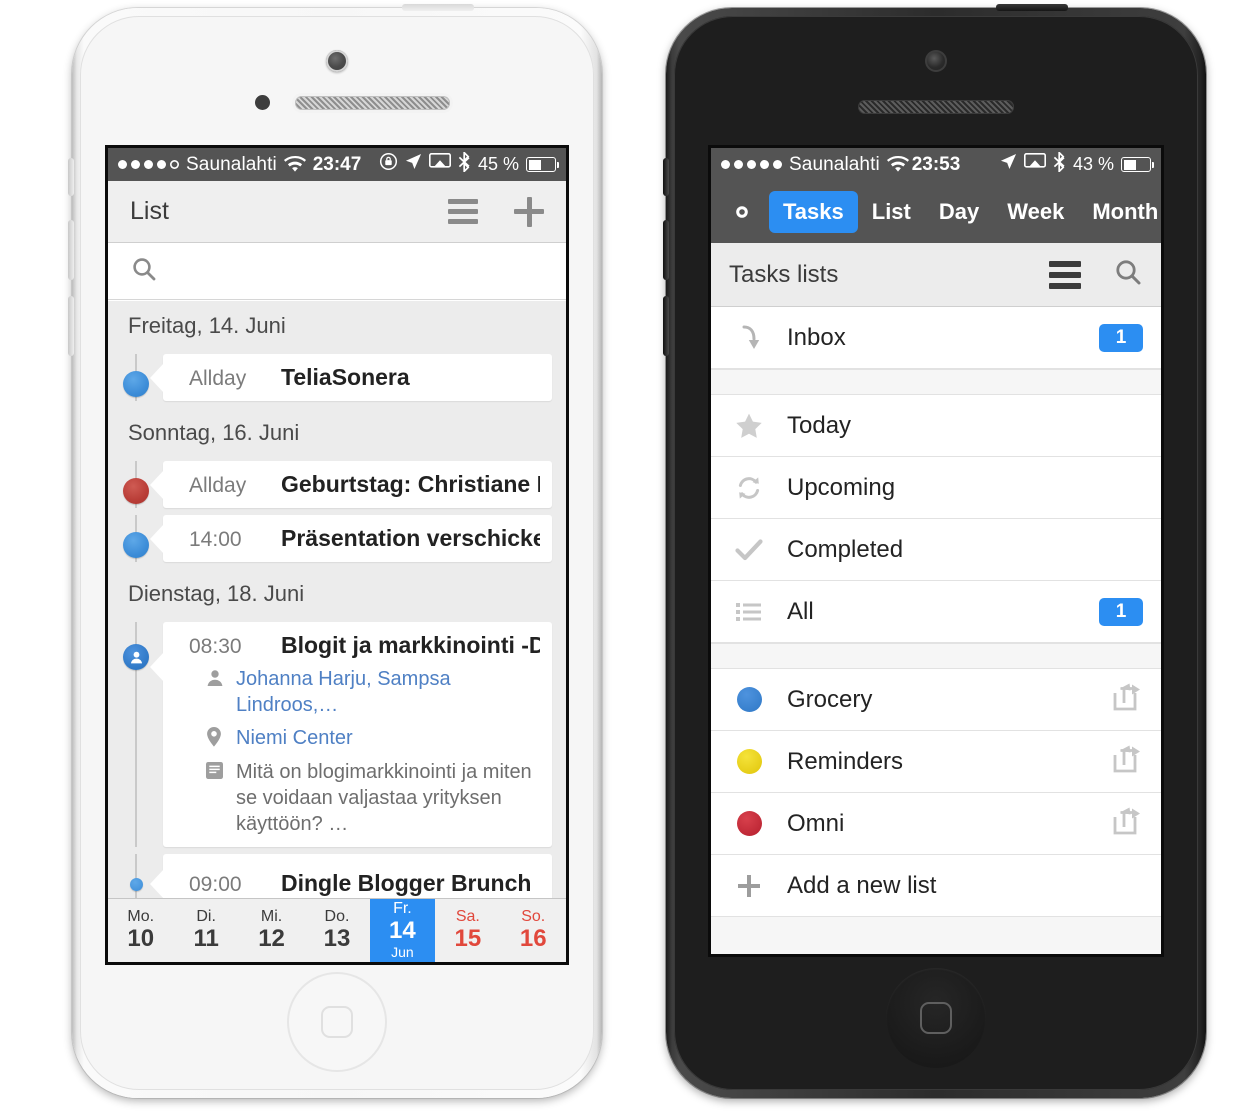  I want to click on list-row-omni: Omni, so click(936, 824).